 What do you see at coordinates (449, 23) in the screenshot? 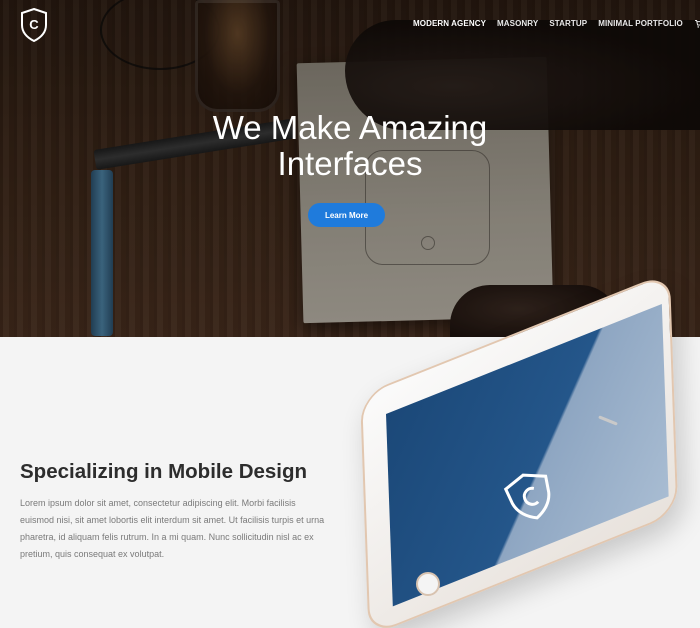
I see `nav-item-modern-agency: MODERN AGENCY` at bounding box center [449, 23].